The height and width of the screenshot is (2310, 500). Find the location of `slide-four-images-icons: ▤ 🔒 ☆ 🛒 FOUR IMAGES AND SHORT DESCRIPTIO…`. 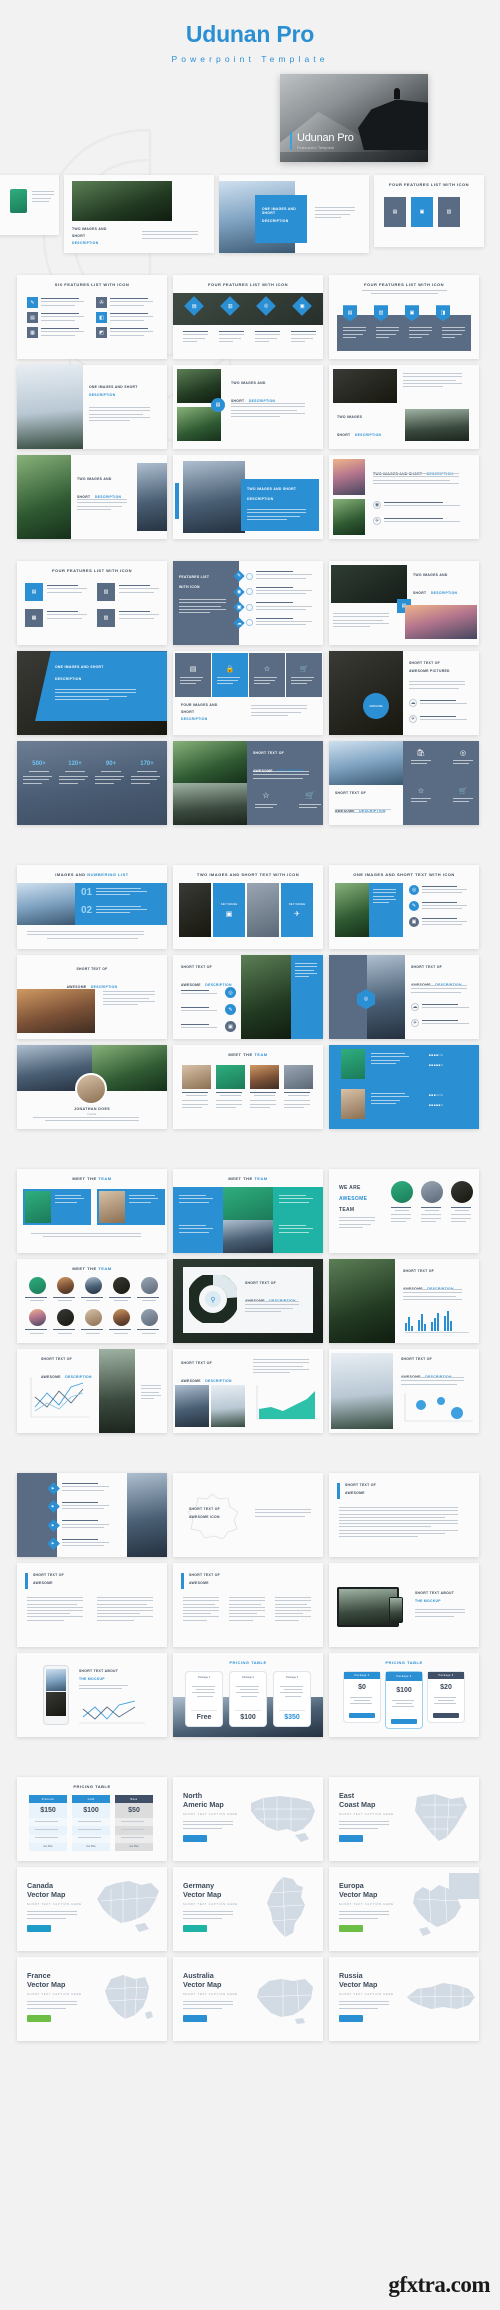

slide-four-images-icons: ▤ 🔒 ☆ 🛒 FOUR IMAGES AND SHORT DESCRIPTIO… is located at coordinates (248, 693).